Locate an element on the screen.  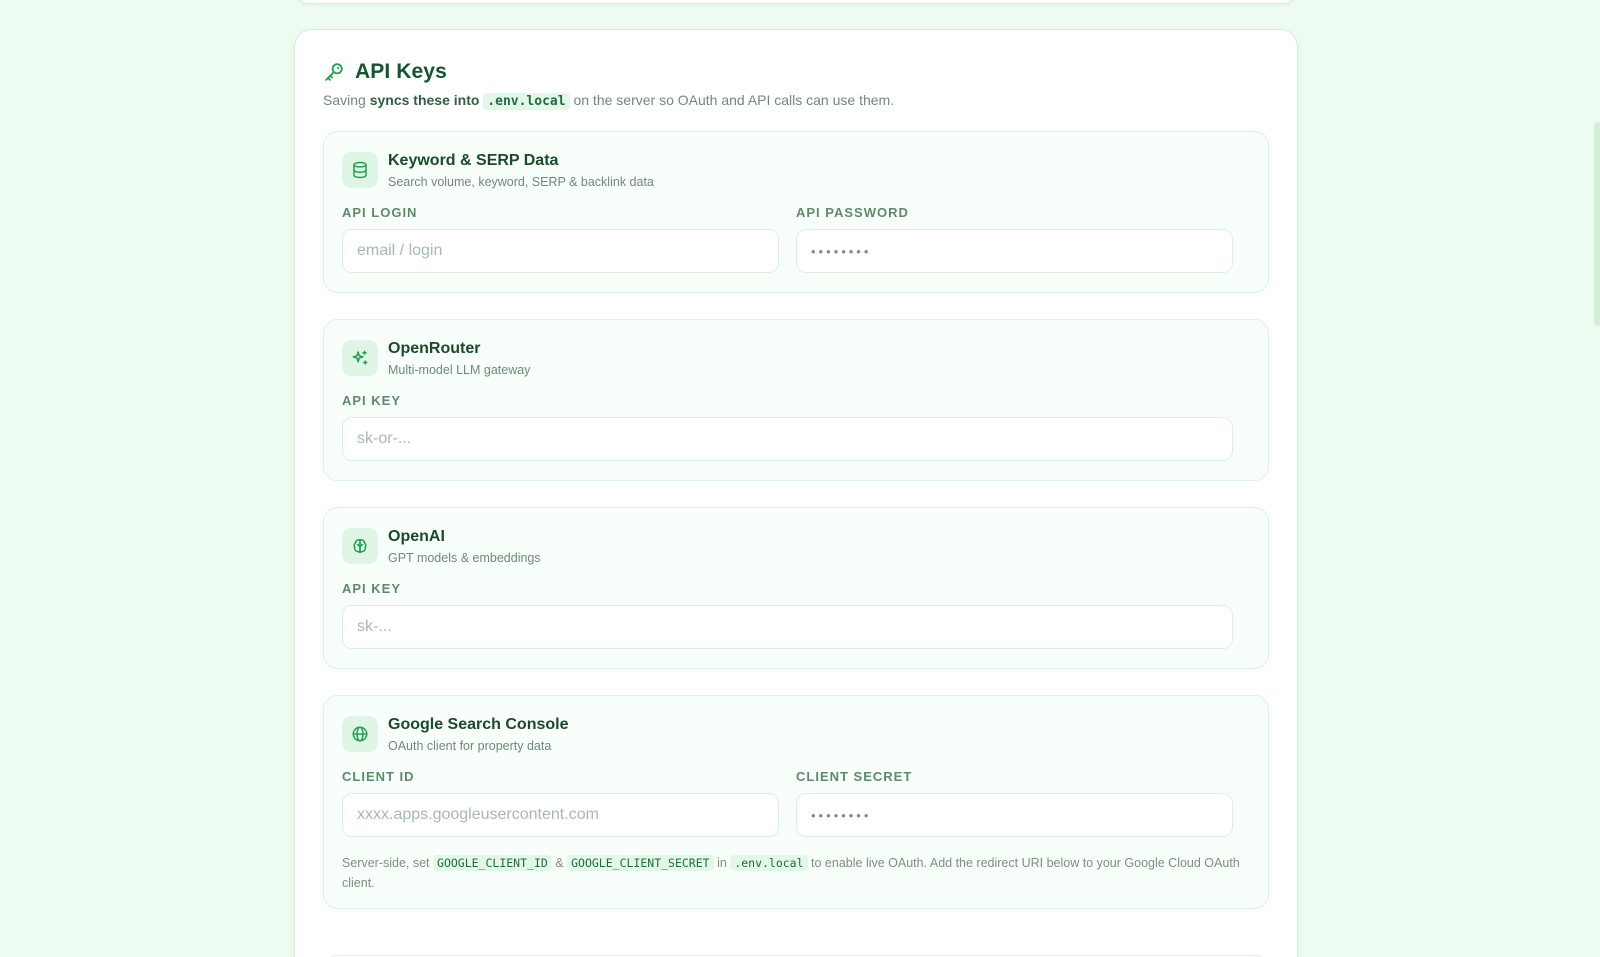
note-code-client-secret: GOOGLE_CLIENT_SECRET is located at coordinates (640, 863).